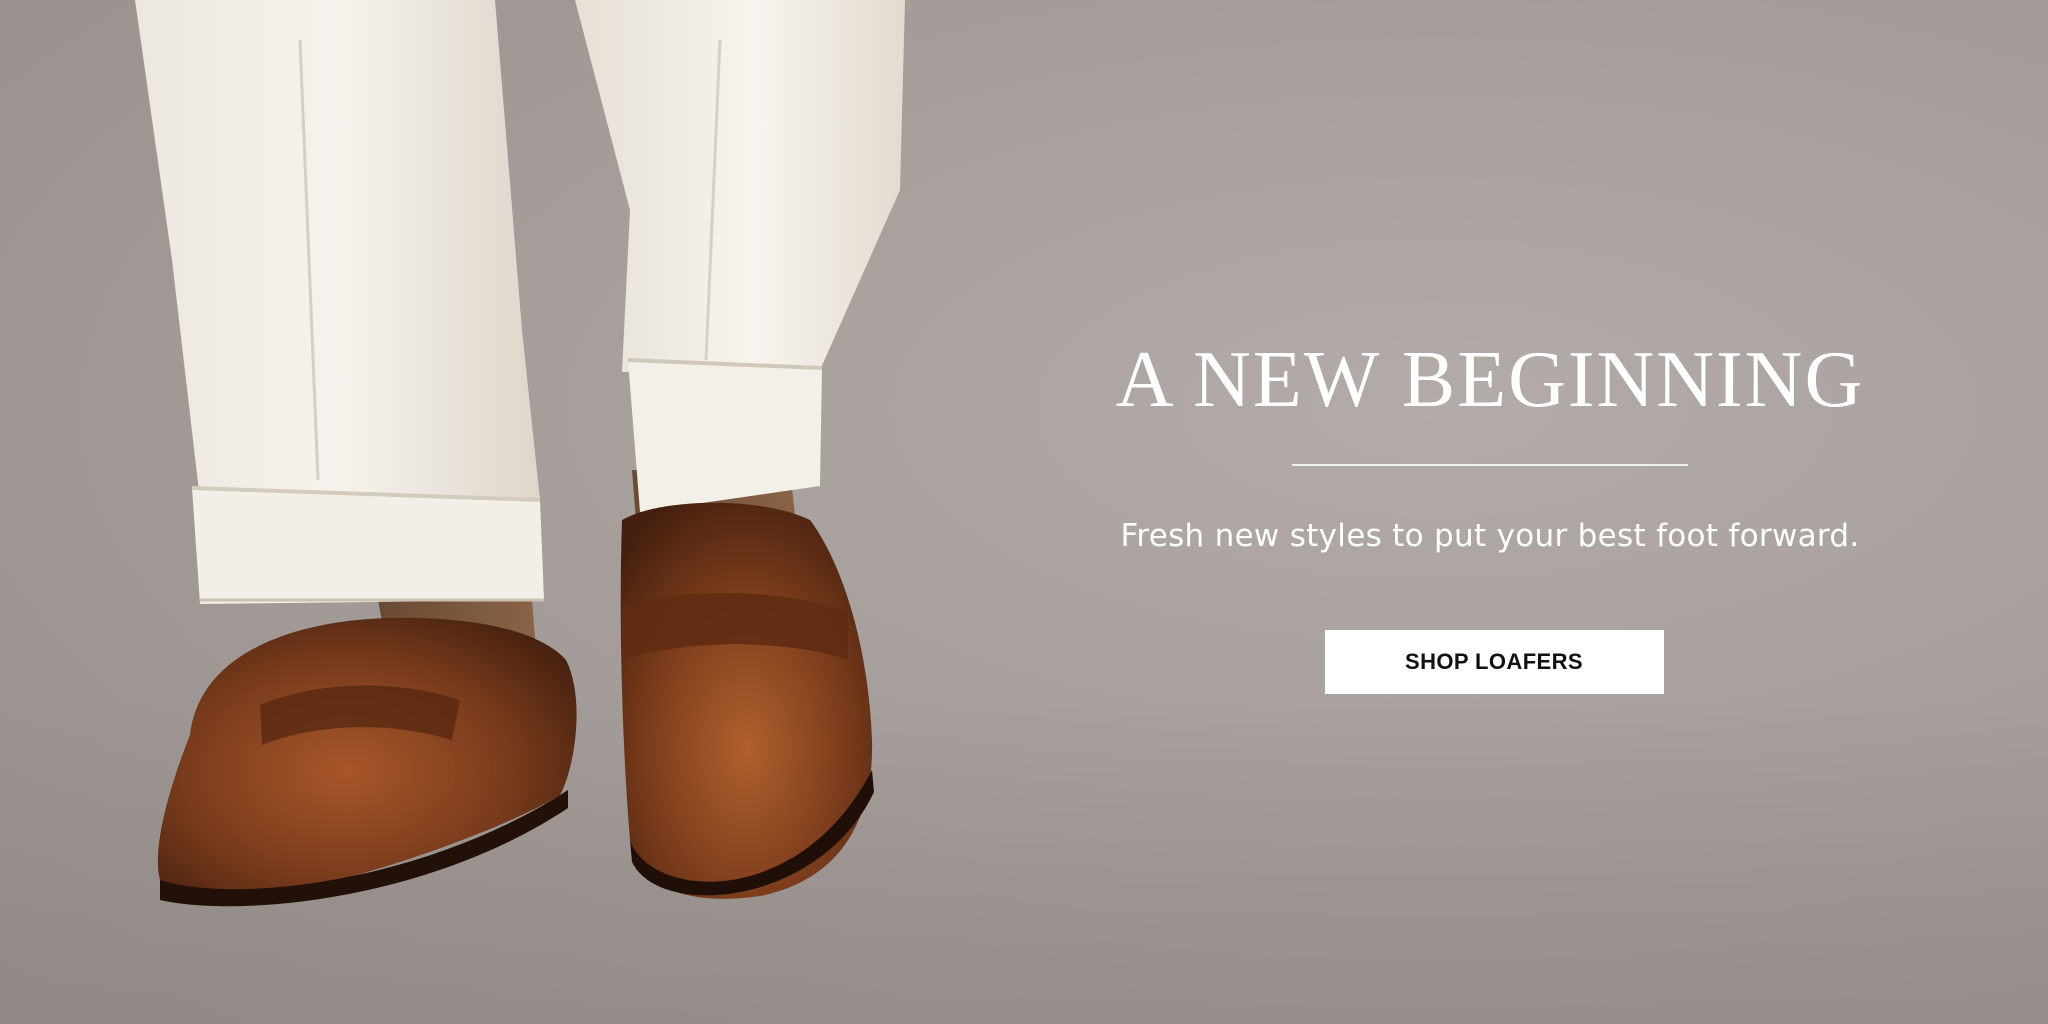  Describe the element at coordinates (1494, 662) in the screenshot. I see `shop-loafers-button: SHOP LOAFERS` at that location.